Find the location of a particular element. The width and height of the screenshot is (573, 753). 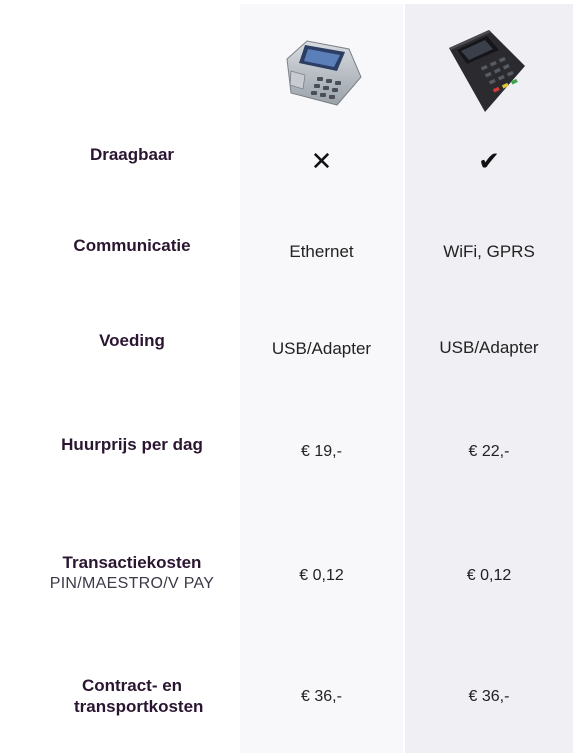

row-label: Draagbaar is located at coordinates (132, 154).